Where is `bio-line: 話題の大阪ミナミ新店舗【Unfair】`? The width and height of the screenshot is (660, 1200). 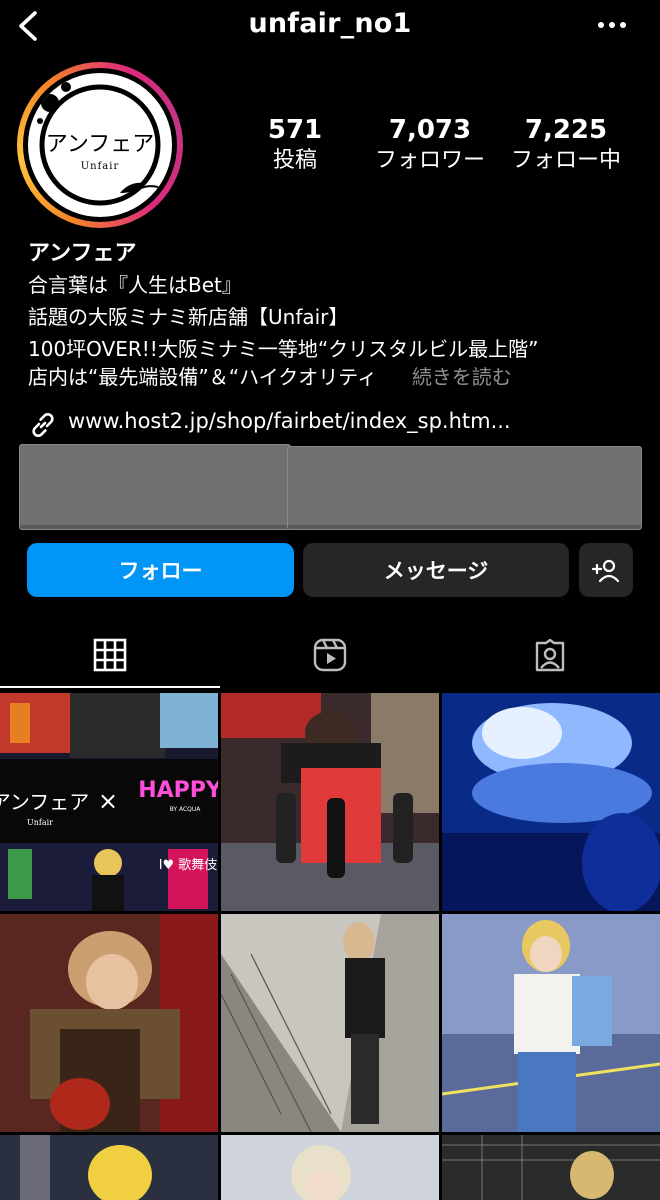
bio-line: 話題の大阪ミナミ新店舗【Unfair】 is located at coordinates (188, 317).